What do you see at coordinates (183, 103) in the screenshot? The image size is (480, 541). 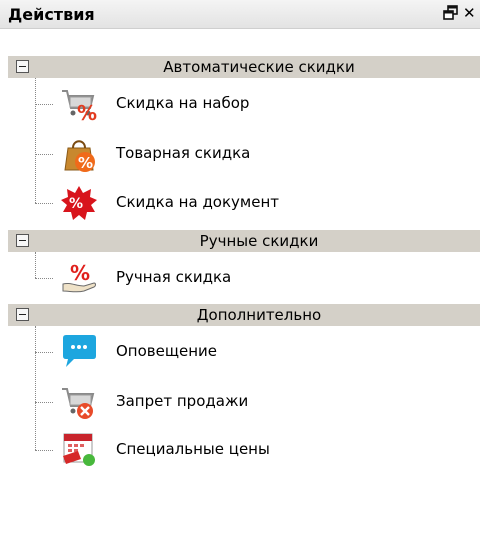 I see `item-label: Скидка на набор` at bounding box center [183, 103].